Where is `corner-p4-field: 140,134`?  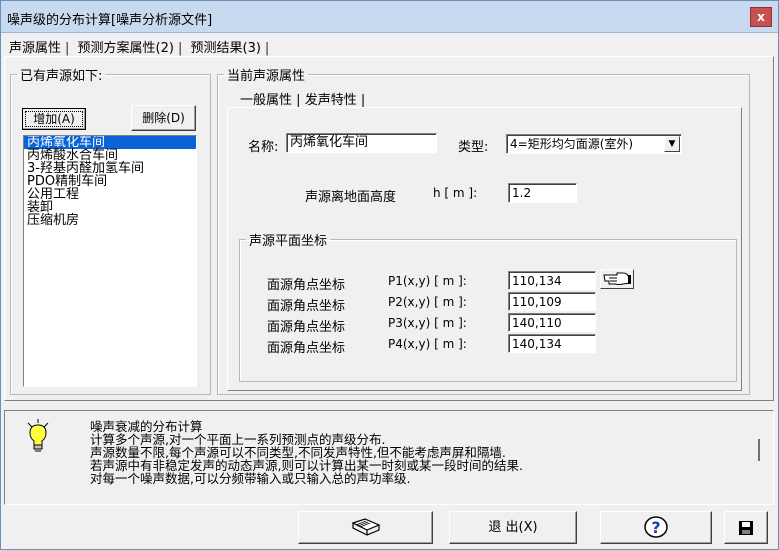 corner-p4-field: 140,134 is located at coordinates (552, 343).